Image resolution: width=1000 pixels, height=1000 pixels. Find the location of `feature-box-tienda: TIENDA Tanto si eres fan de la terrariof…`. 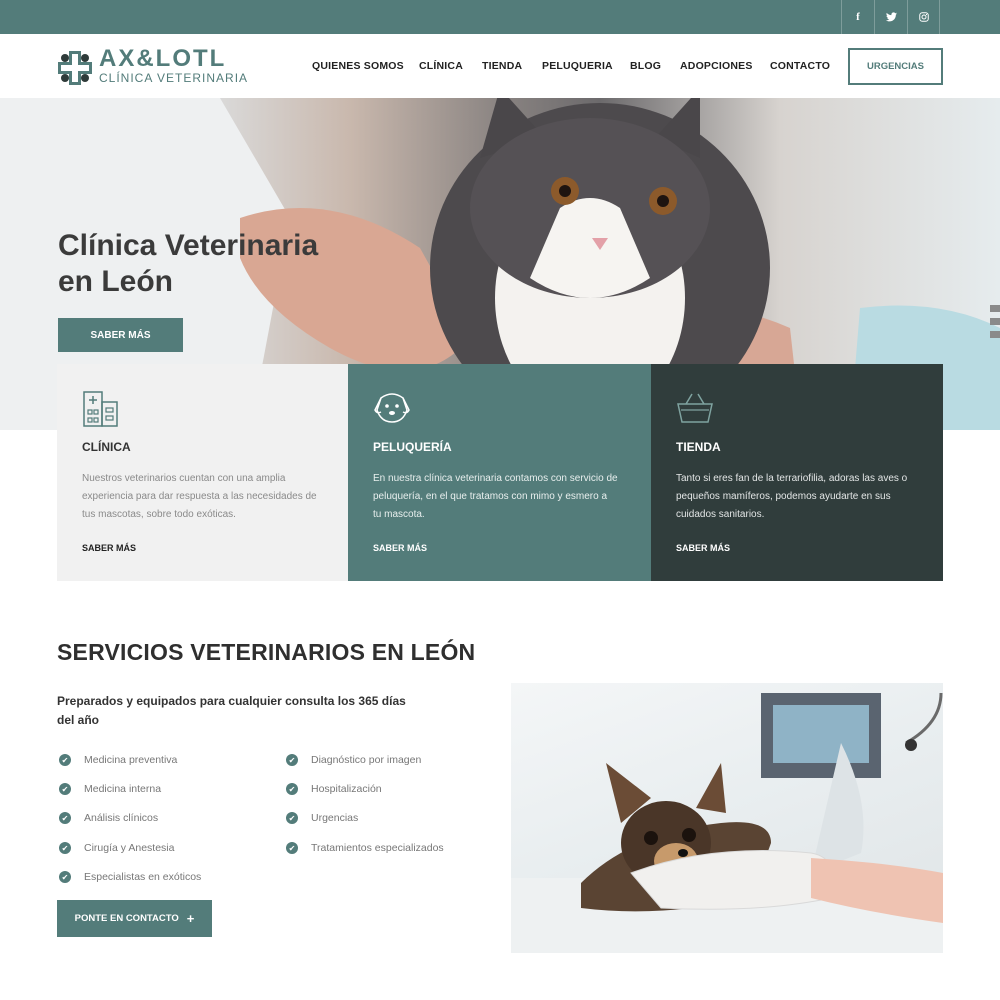

feature-box-tienda: TIENDA Tanto si eres fan de la terrariof… is located at coordinates (797, 472).